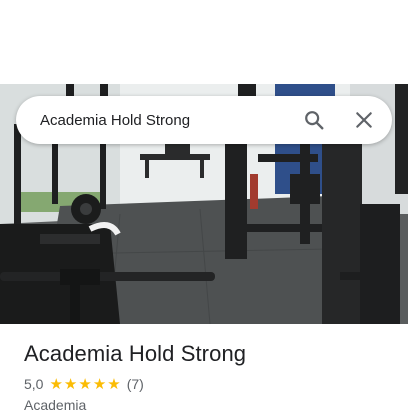 This screenshot has height=413, width=408. I want to click on clear-search-button, so click(364, 120).